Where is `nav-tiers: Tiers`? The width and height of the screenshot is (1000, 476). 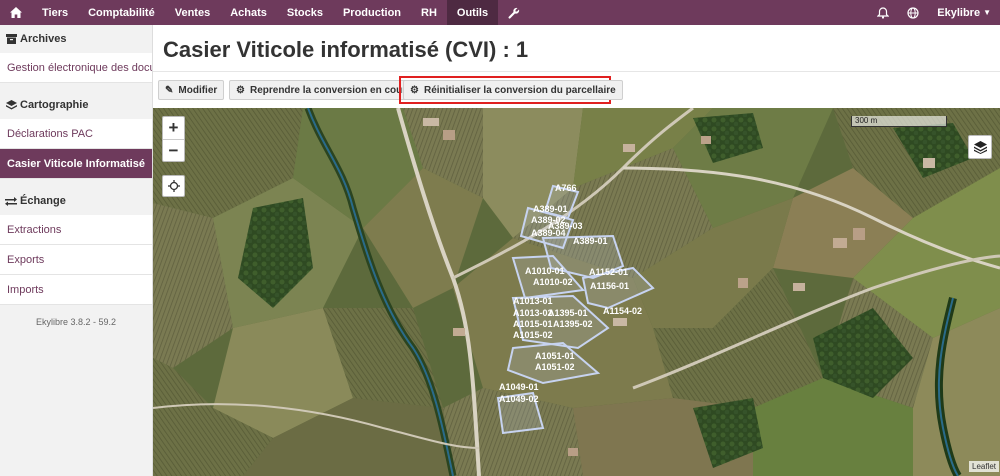
nav-tiers: Tiers is located at coordinates (55, 12).